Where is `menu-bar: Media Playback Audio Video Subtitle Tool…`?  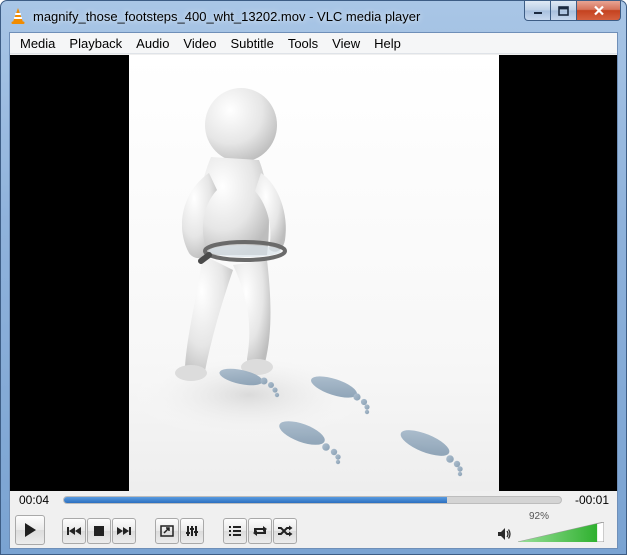
menu-bar: Media Playback Audio Video Subtitle Tool… is located at coordinates (313, 43).